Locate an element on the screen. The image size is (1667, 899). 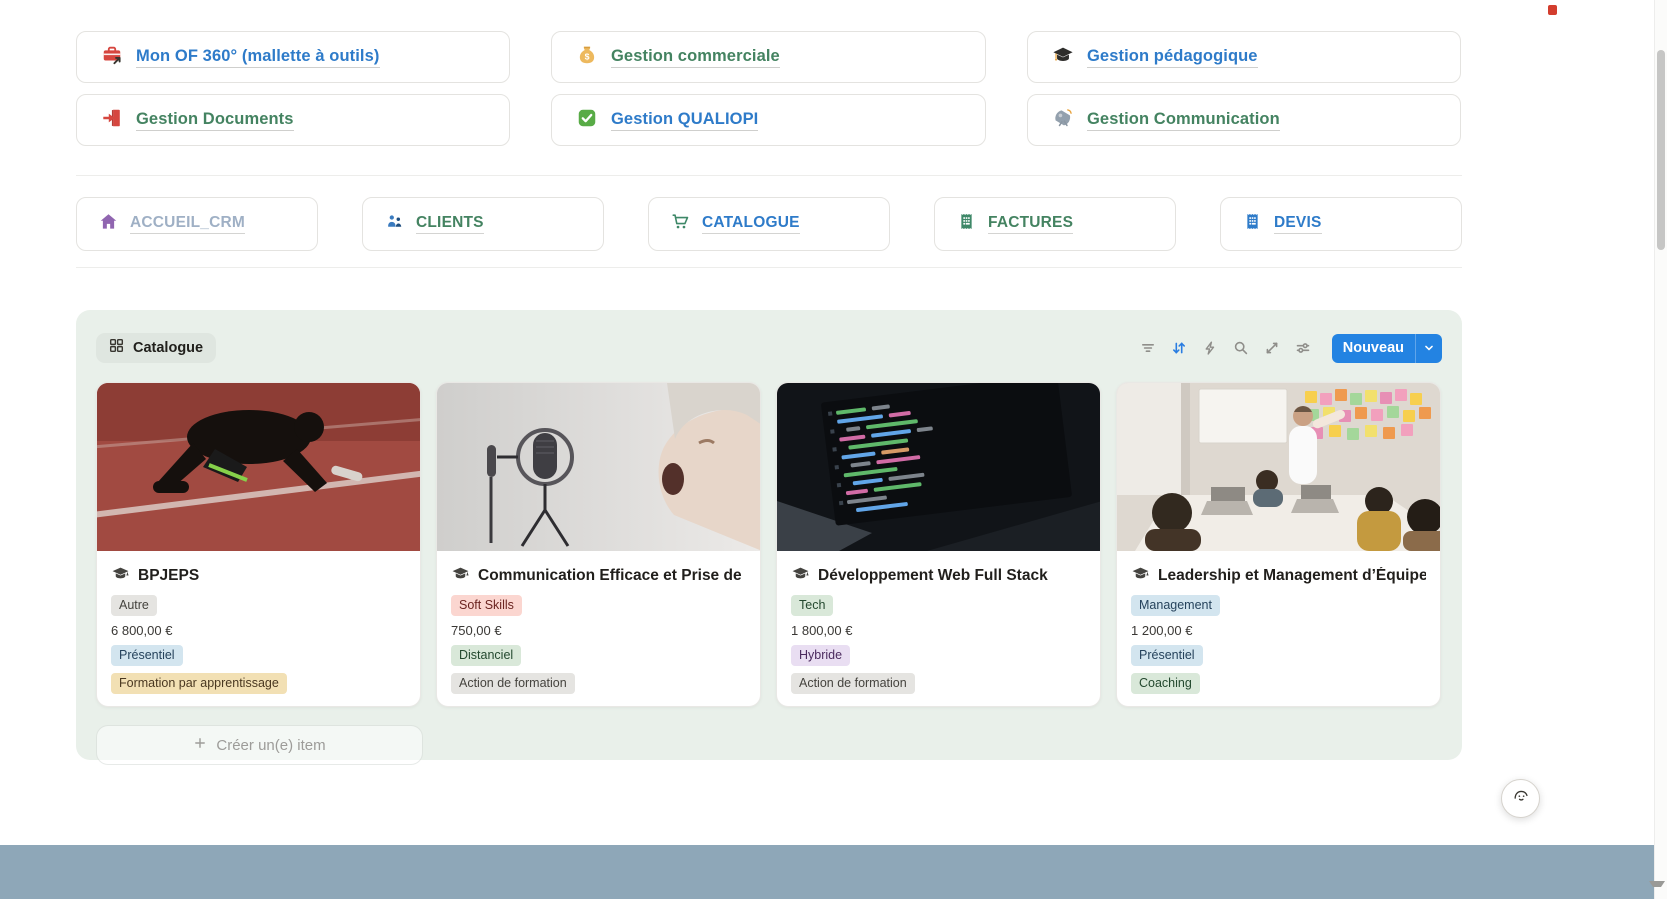
catalogue-header: Catalogue Nouveau is located at coordinates (769, 348).